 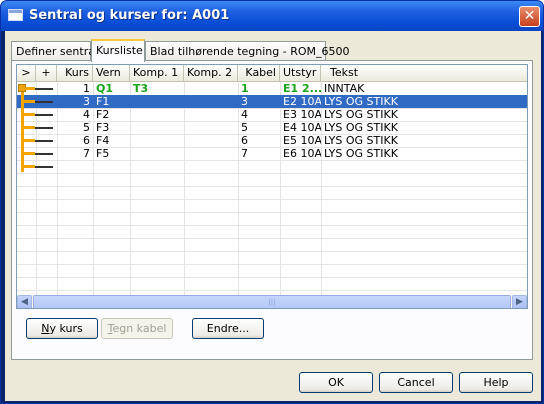 I want to click on ok-button: OK, so click(x=336, y=382).